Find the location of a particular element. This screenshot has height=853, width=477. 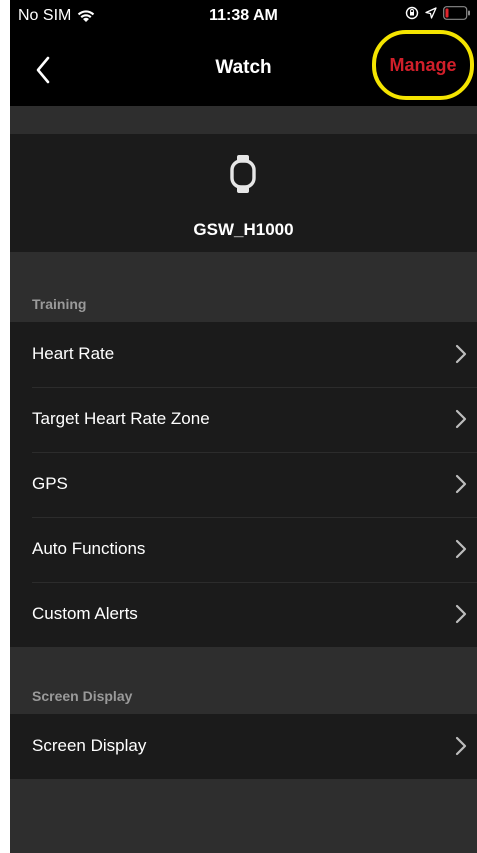

section-header-training: Training is located at coordinates (243, 287).